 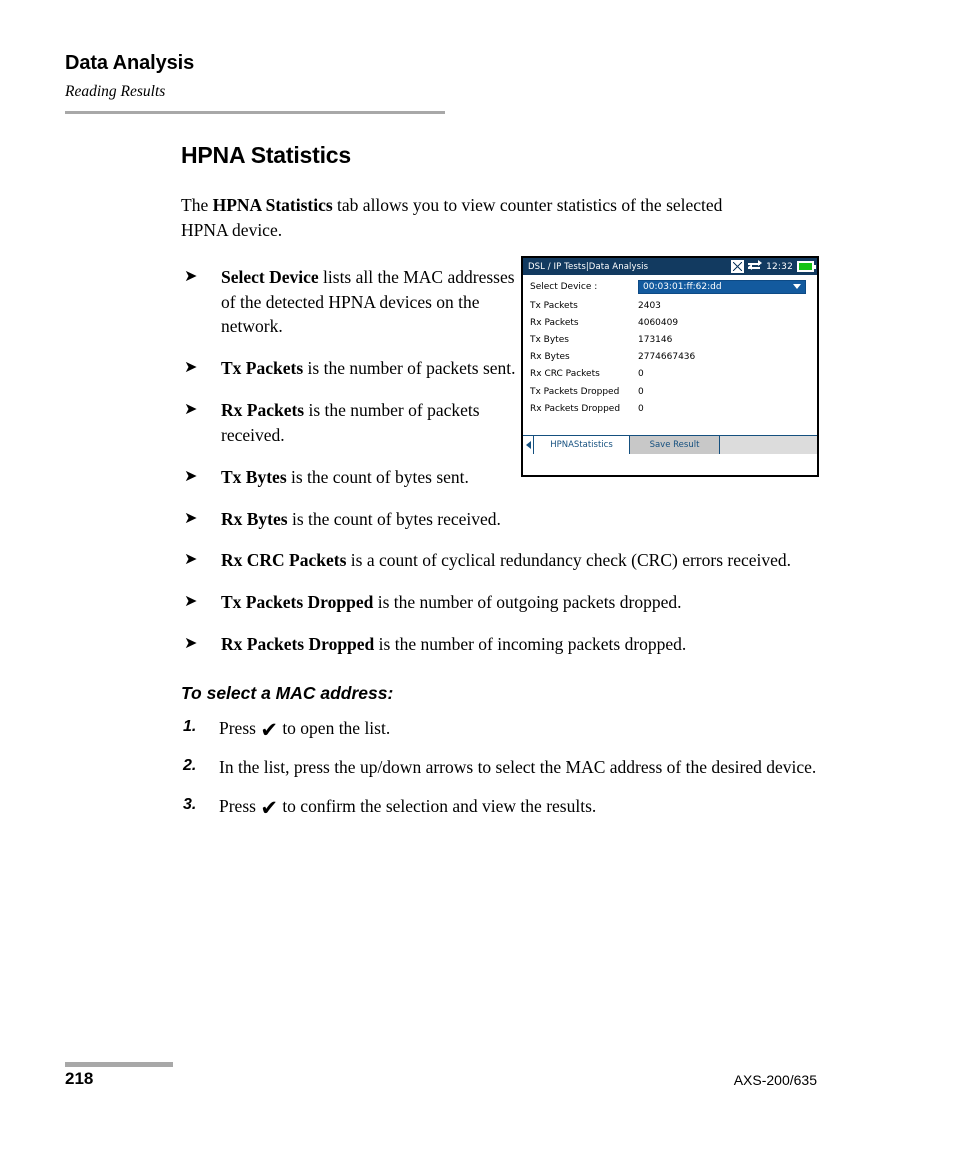 I want to click on tab-save-result: Save Result, so click(x=675, y=445).